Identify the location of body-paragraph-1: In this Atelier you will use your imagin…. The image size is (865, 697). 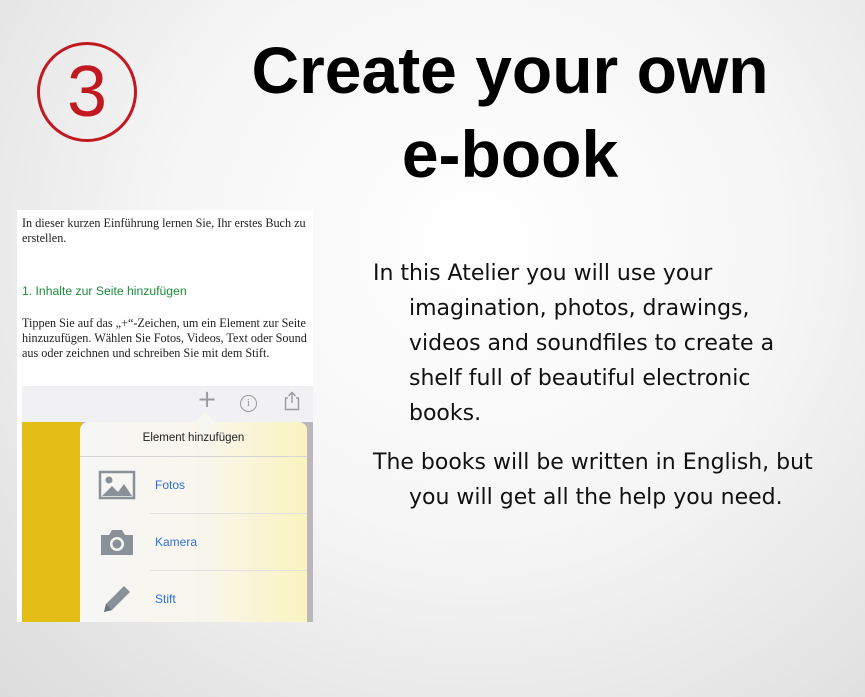
(574, 343).